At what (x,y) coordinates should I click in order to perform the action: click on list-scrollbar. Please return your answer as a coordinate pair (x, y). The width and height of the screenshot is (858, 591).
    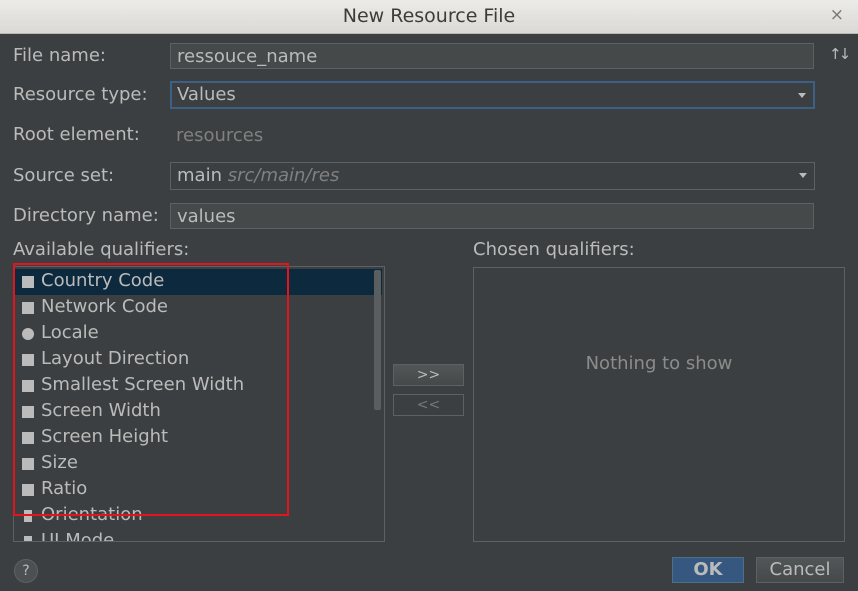
    Looking at the image, I should click on (377, 340).